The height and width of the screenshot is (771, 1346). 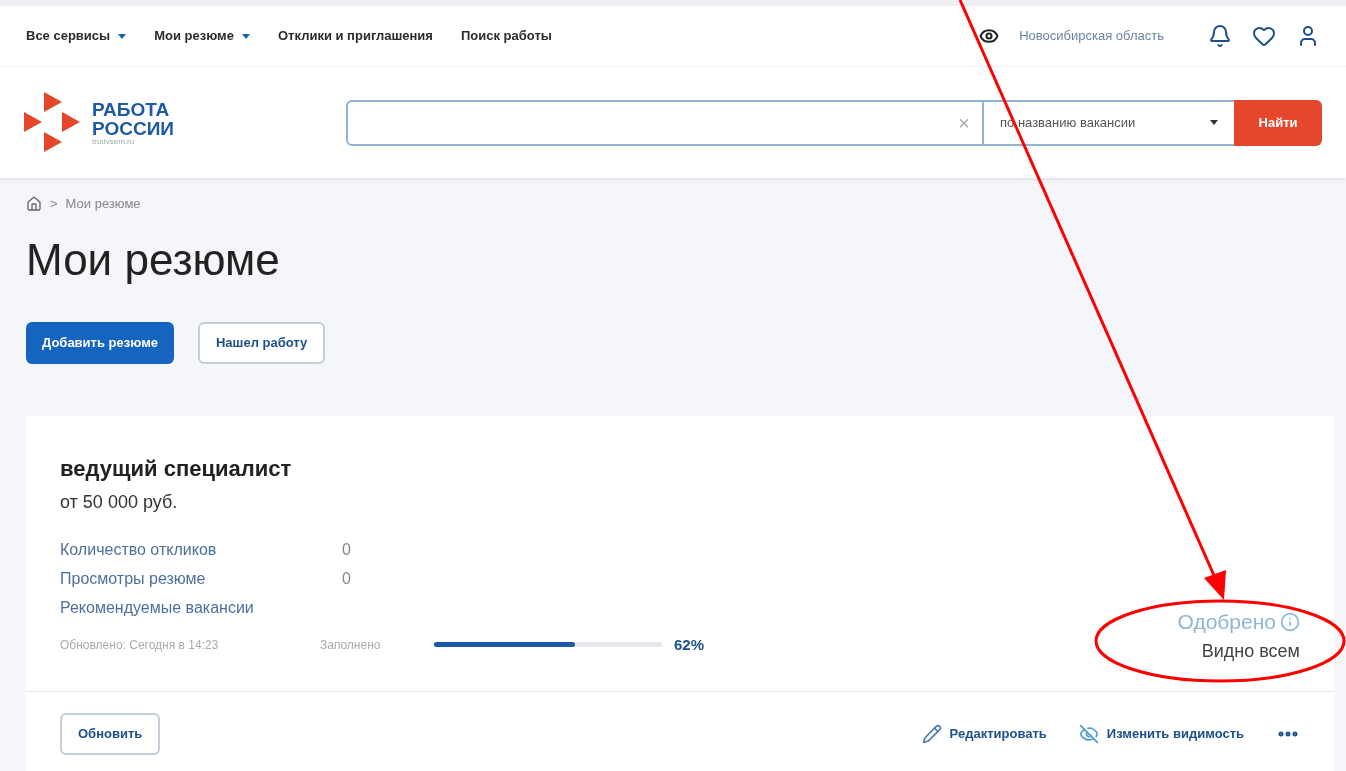 What do you see at coordinates (202, 36) in the screenshot?
I see `nav-menu-item: Мои резюме` at bounding box center [202, 36].